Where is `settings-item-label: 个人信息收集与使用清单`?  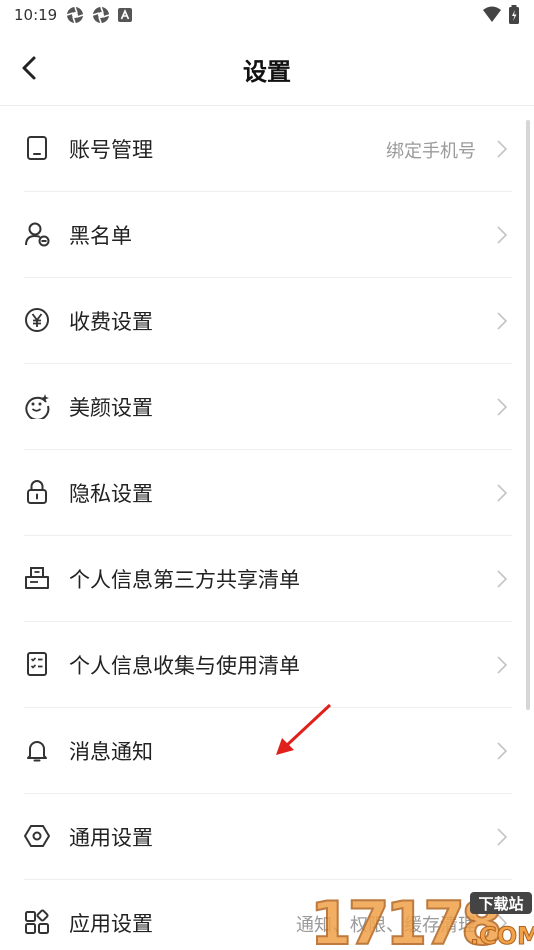 settings-item-label: 个人信息收集与使用清单 is located at coordinates (184, 666).